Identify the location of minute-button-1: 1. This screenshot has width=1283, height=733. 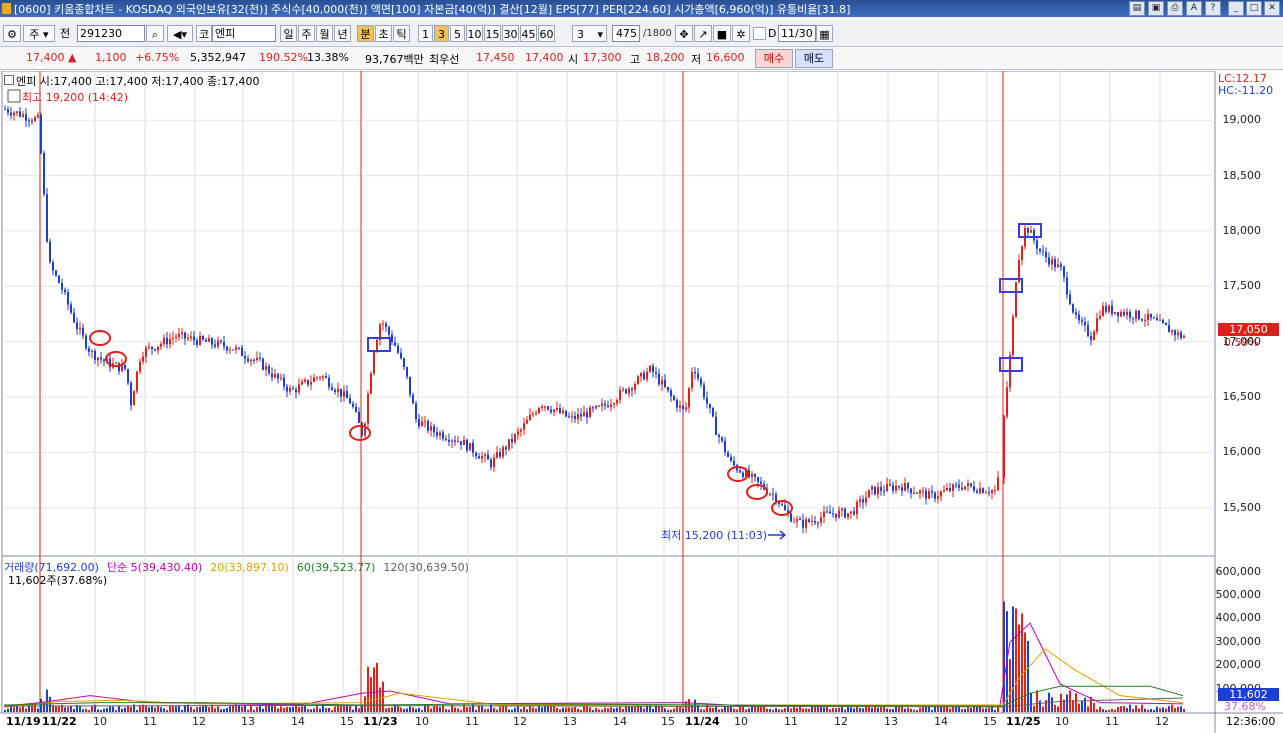
(425, 33).